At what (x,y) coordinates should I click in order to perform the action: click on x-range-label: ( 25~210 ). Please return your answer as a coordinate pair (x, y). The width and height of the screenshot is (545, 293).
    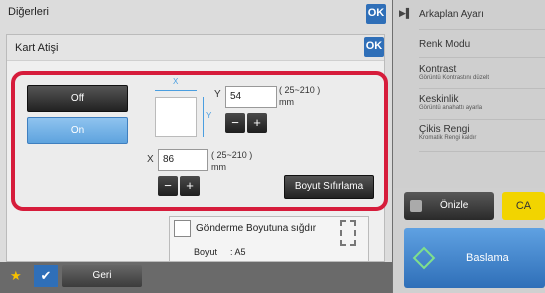
    Looking at the image, I should click on (232, 155).